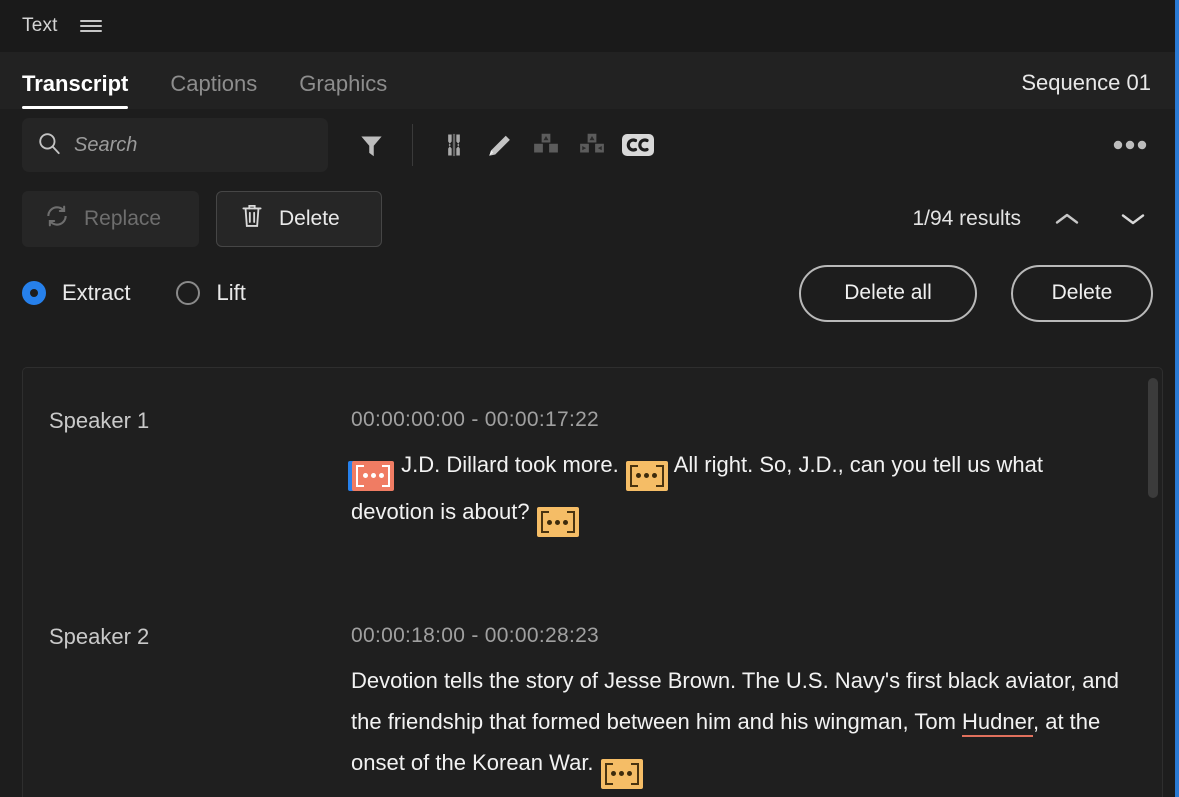  I want to click on search-toolbar: Search, so click(587, 145).